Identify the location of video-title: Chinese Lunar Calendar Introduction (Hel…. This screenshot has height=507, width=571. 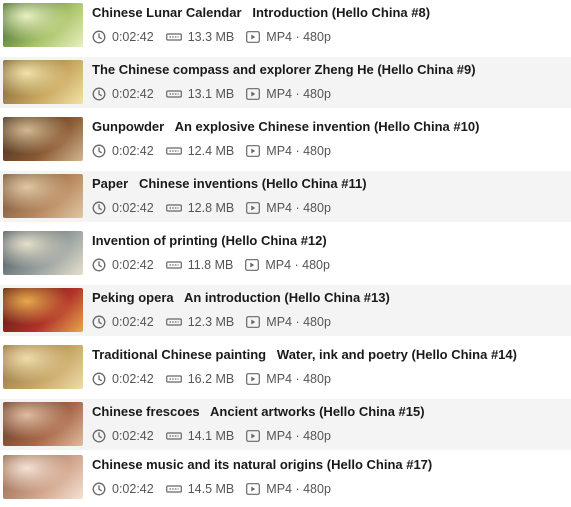
(328, 13).